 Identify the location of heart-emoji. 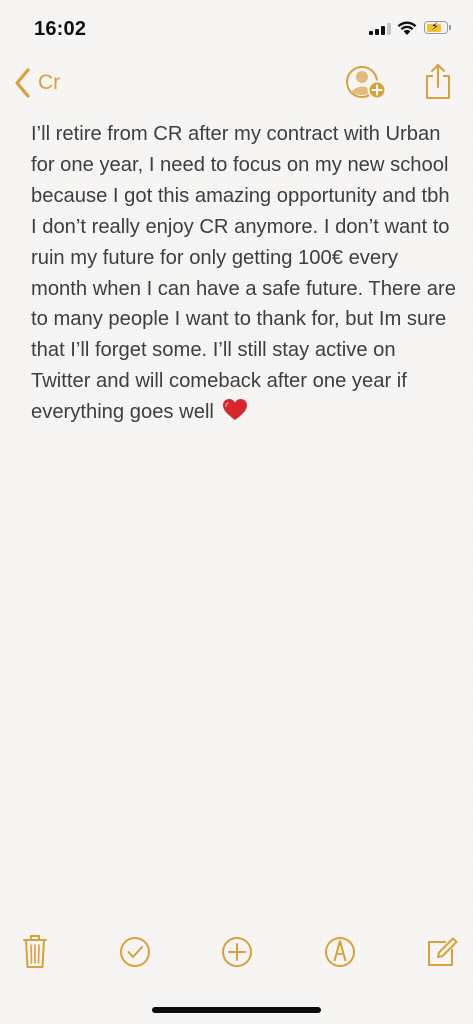
(234, 410).